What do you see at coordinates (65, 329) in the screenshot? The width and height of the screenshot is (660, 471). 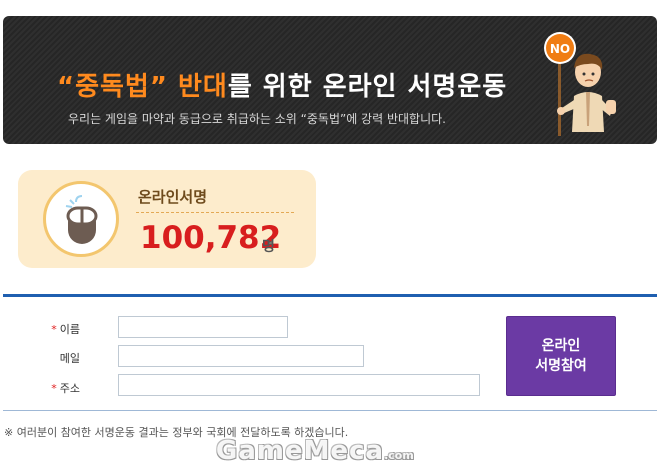 I see `name-label: * 이름` at bounding box center [65, 329].